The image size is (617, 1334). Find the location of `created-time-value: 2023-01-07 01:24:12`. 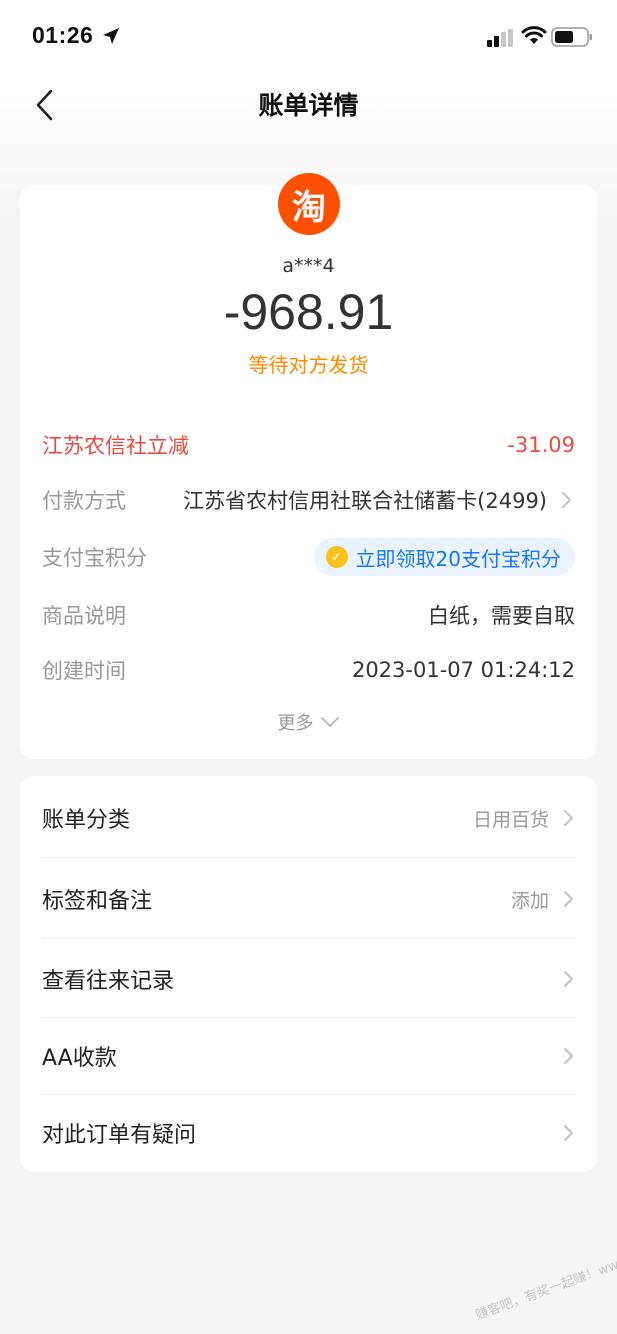

created-time-value: 2023-01-07 01:24:12 is located at coordinates (463, 670).